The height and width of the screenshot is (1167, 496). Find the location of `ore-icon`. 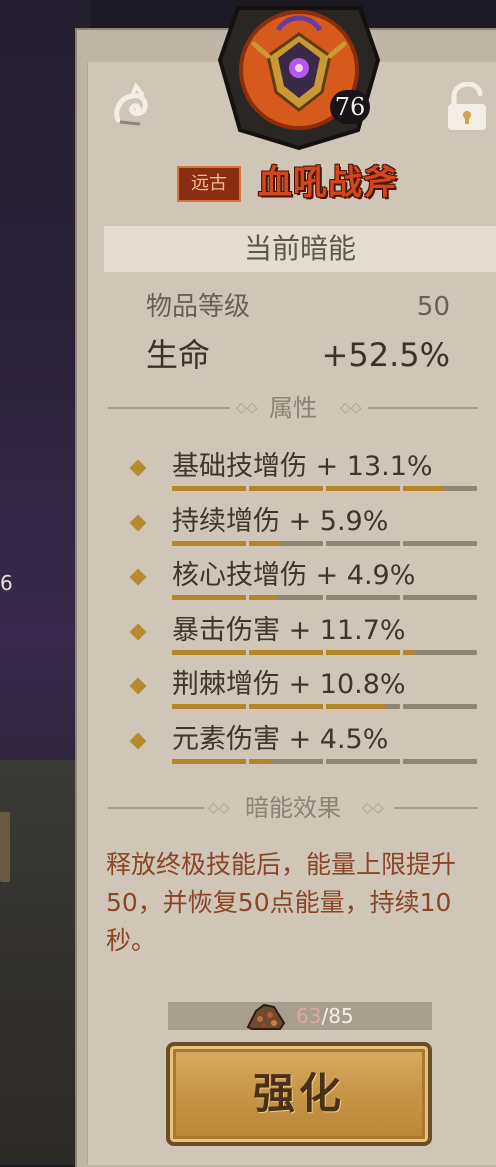

ore-icon is located at coordinates (266, 1016).